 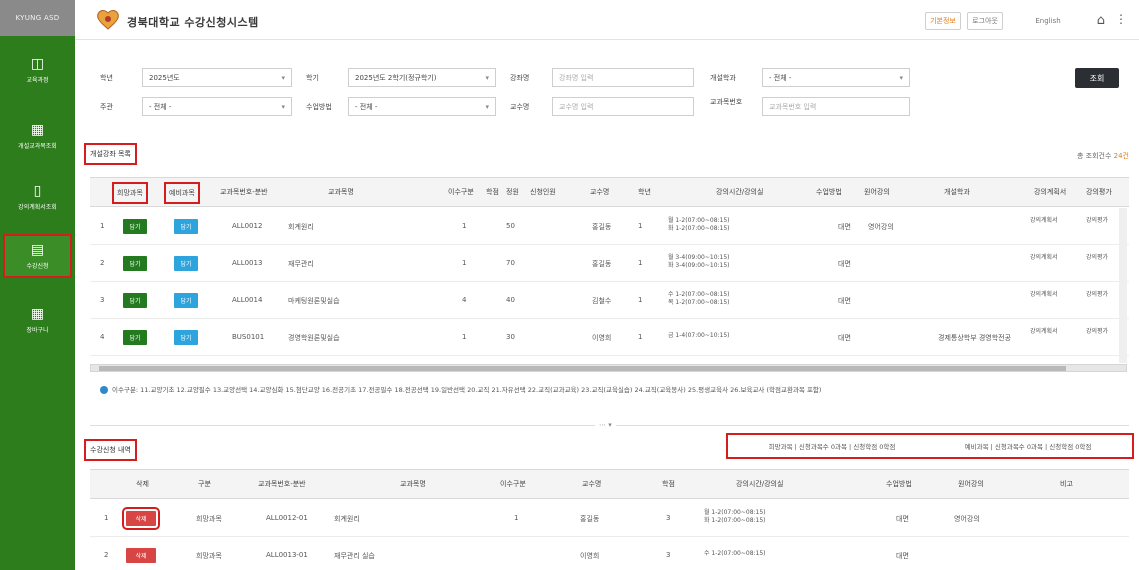 What do you see at coordinates (902, 519) in the screenshot?
I see `request-method: 대면` at bounding box center [902, 519].